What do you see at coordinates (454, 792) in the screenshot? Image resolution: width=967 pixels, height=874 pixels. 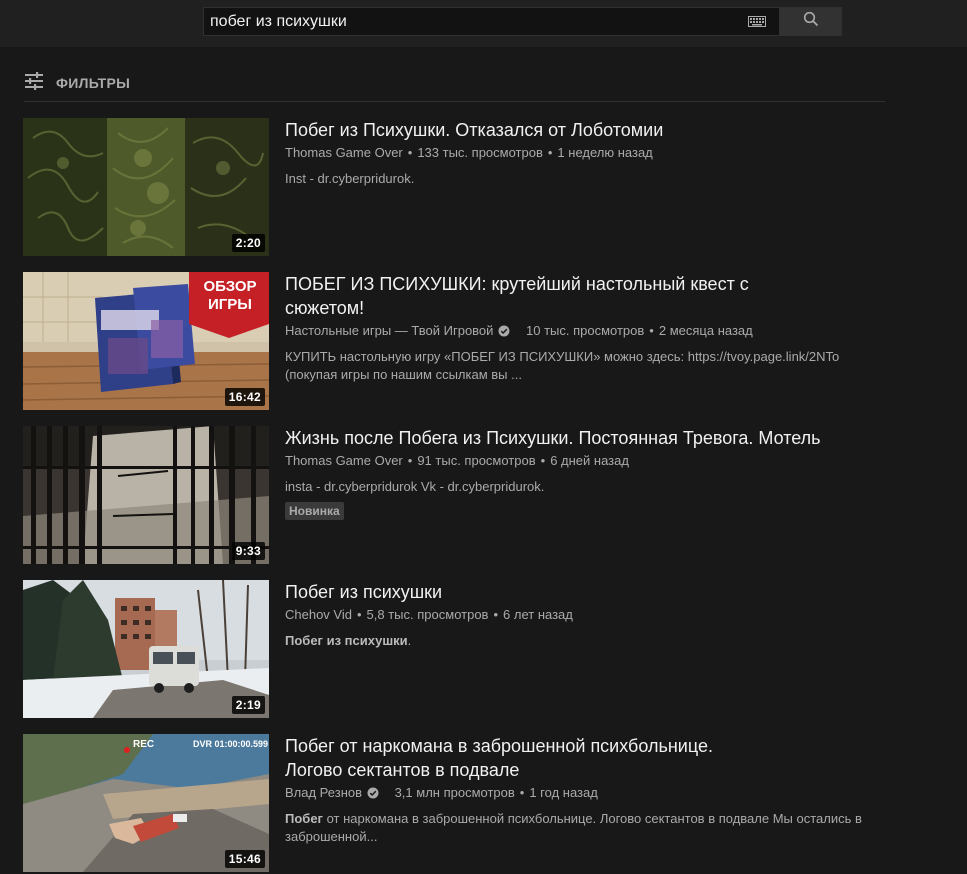 I see `view-count: 3,1 млн просмотров` at bounding box center [454, 792].